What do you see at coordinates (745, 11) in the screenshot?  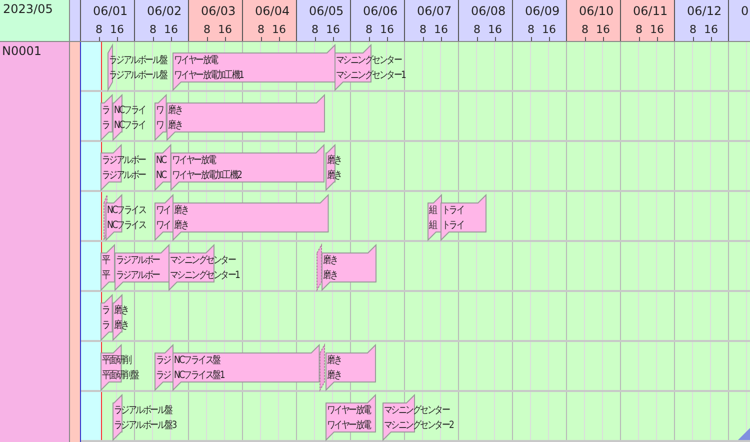 I see `date-label: 0` at bounding box center [745, 11].